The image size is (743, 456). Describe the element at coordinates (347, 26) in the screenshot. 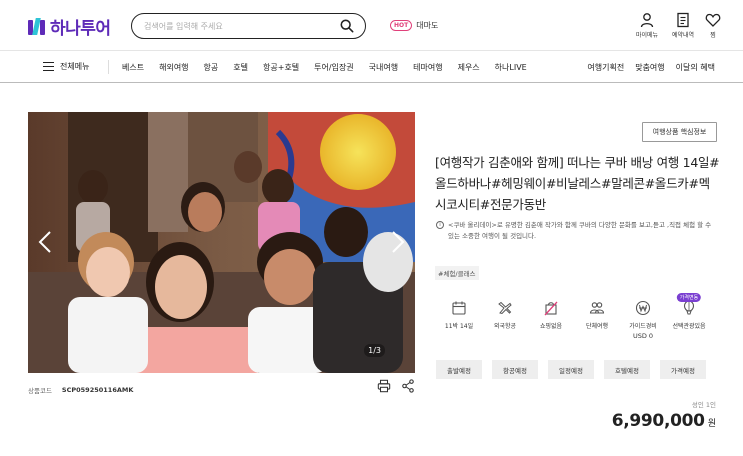

I see `search-icon` at that location.